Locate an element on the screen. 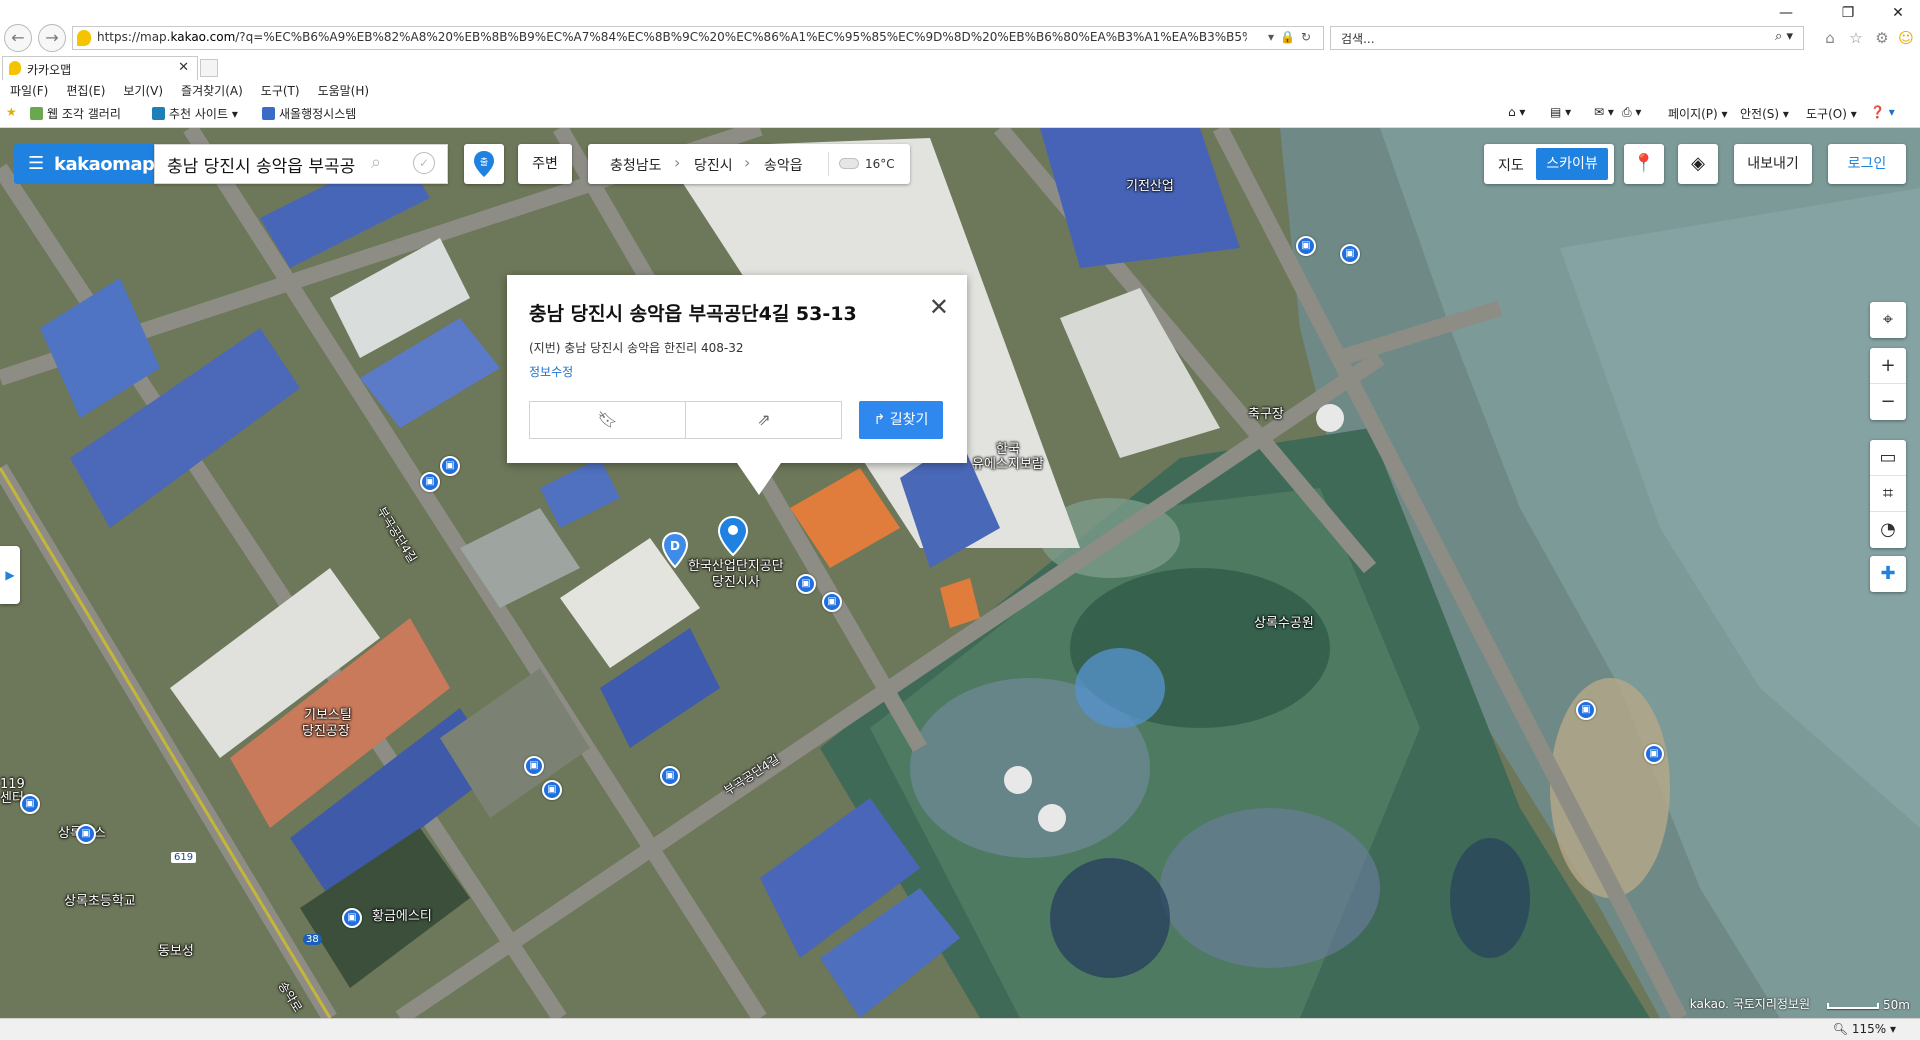 The height and width of the screenshot is (1040, 1920). search-icon: ⌕ ▾ is located at coordinates (1784, 36).